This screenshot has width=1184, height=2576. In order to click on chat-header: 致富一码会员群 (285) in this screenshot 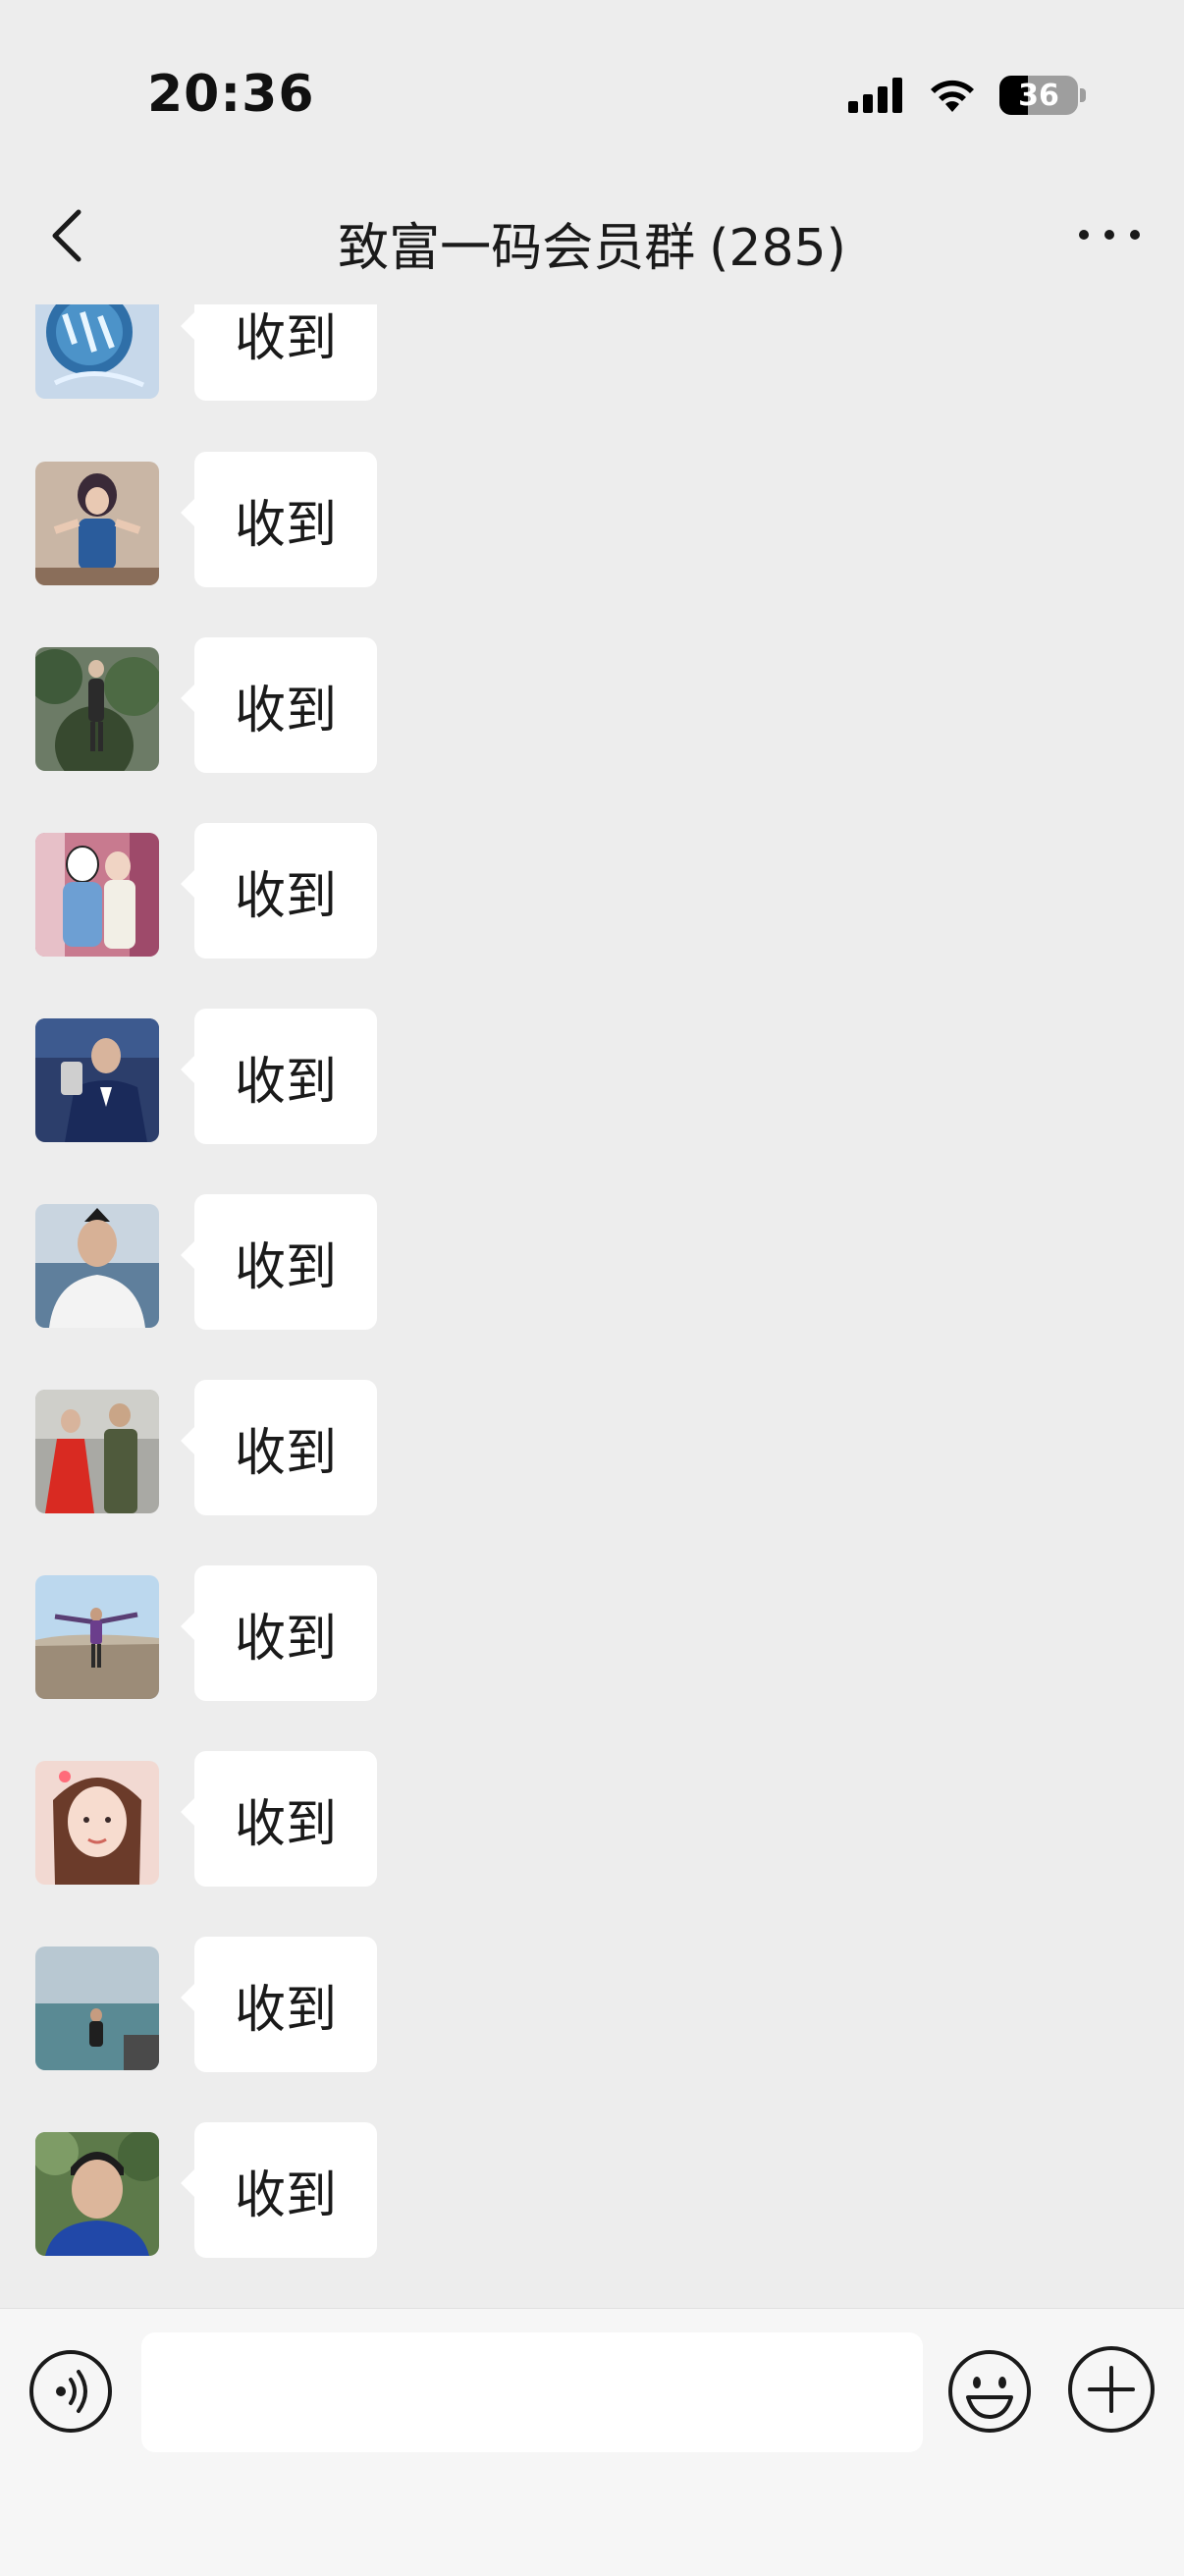, I will do `click(592, 236)`.